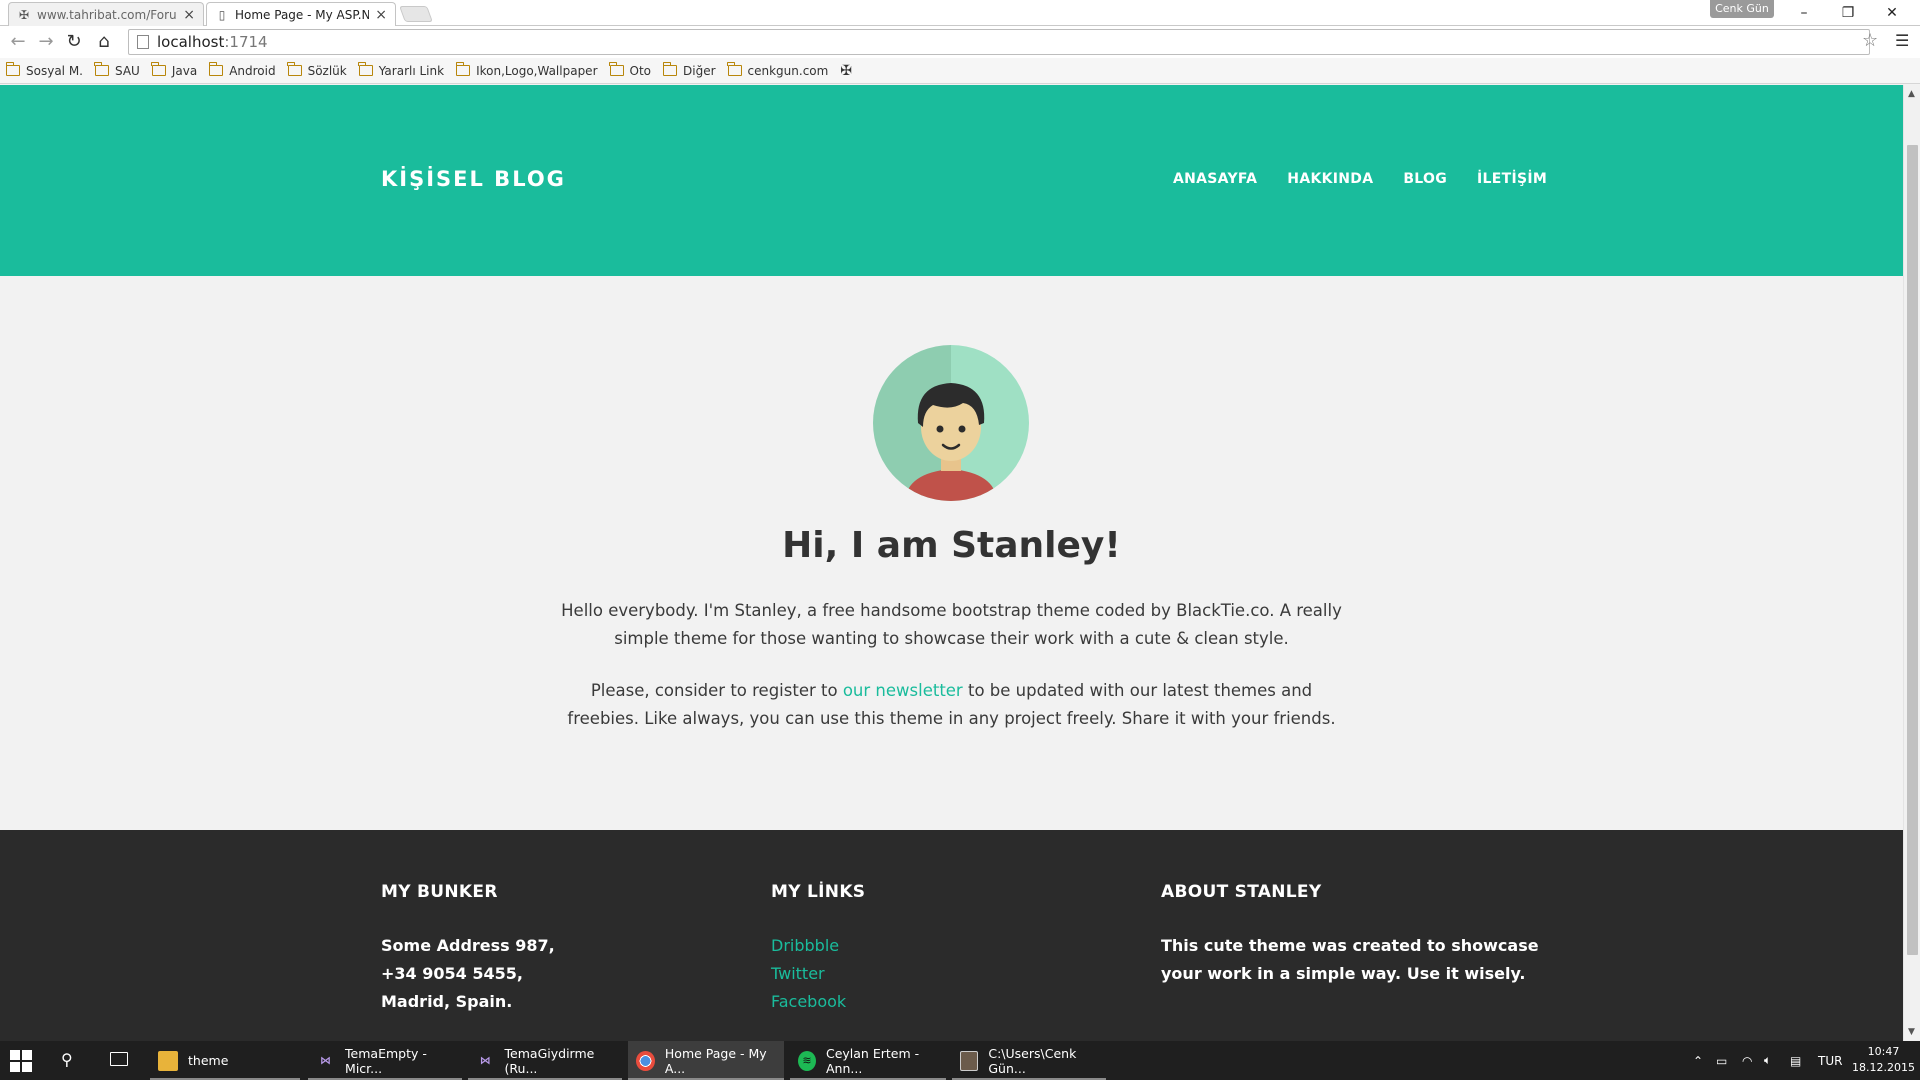  What do you see at coordinates (1892, 13) in the screenshot?
I see `close-window-icon: ✕` at bounding box center [1892, 13].